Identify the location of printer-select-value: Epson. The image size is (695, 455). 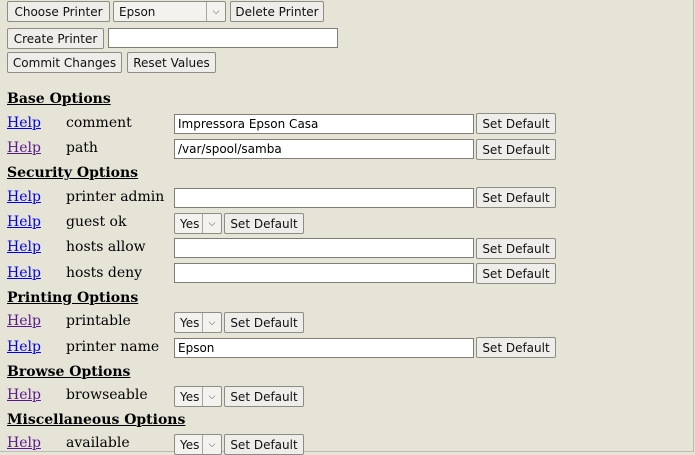
(137, 11).